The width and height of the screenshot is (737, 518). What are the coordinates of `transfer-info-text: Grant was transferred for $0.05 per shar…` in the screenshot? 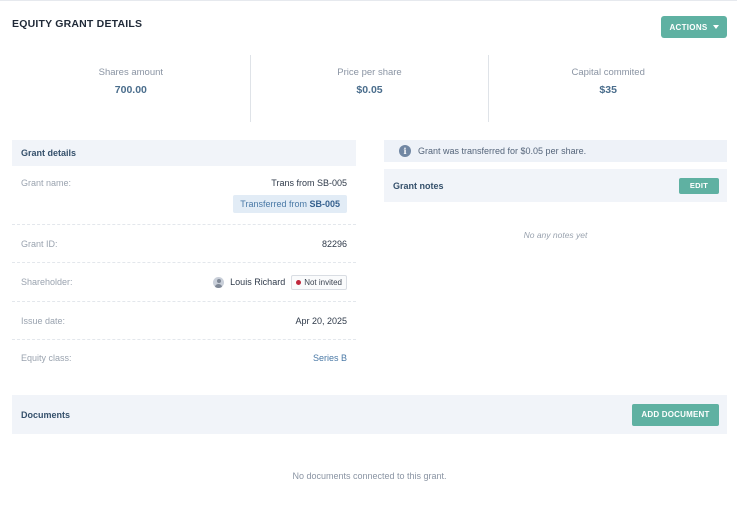 It's located at (502, 151).